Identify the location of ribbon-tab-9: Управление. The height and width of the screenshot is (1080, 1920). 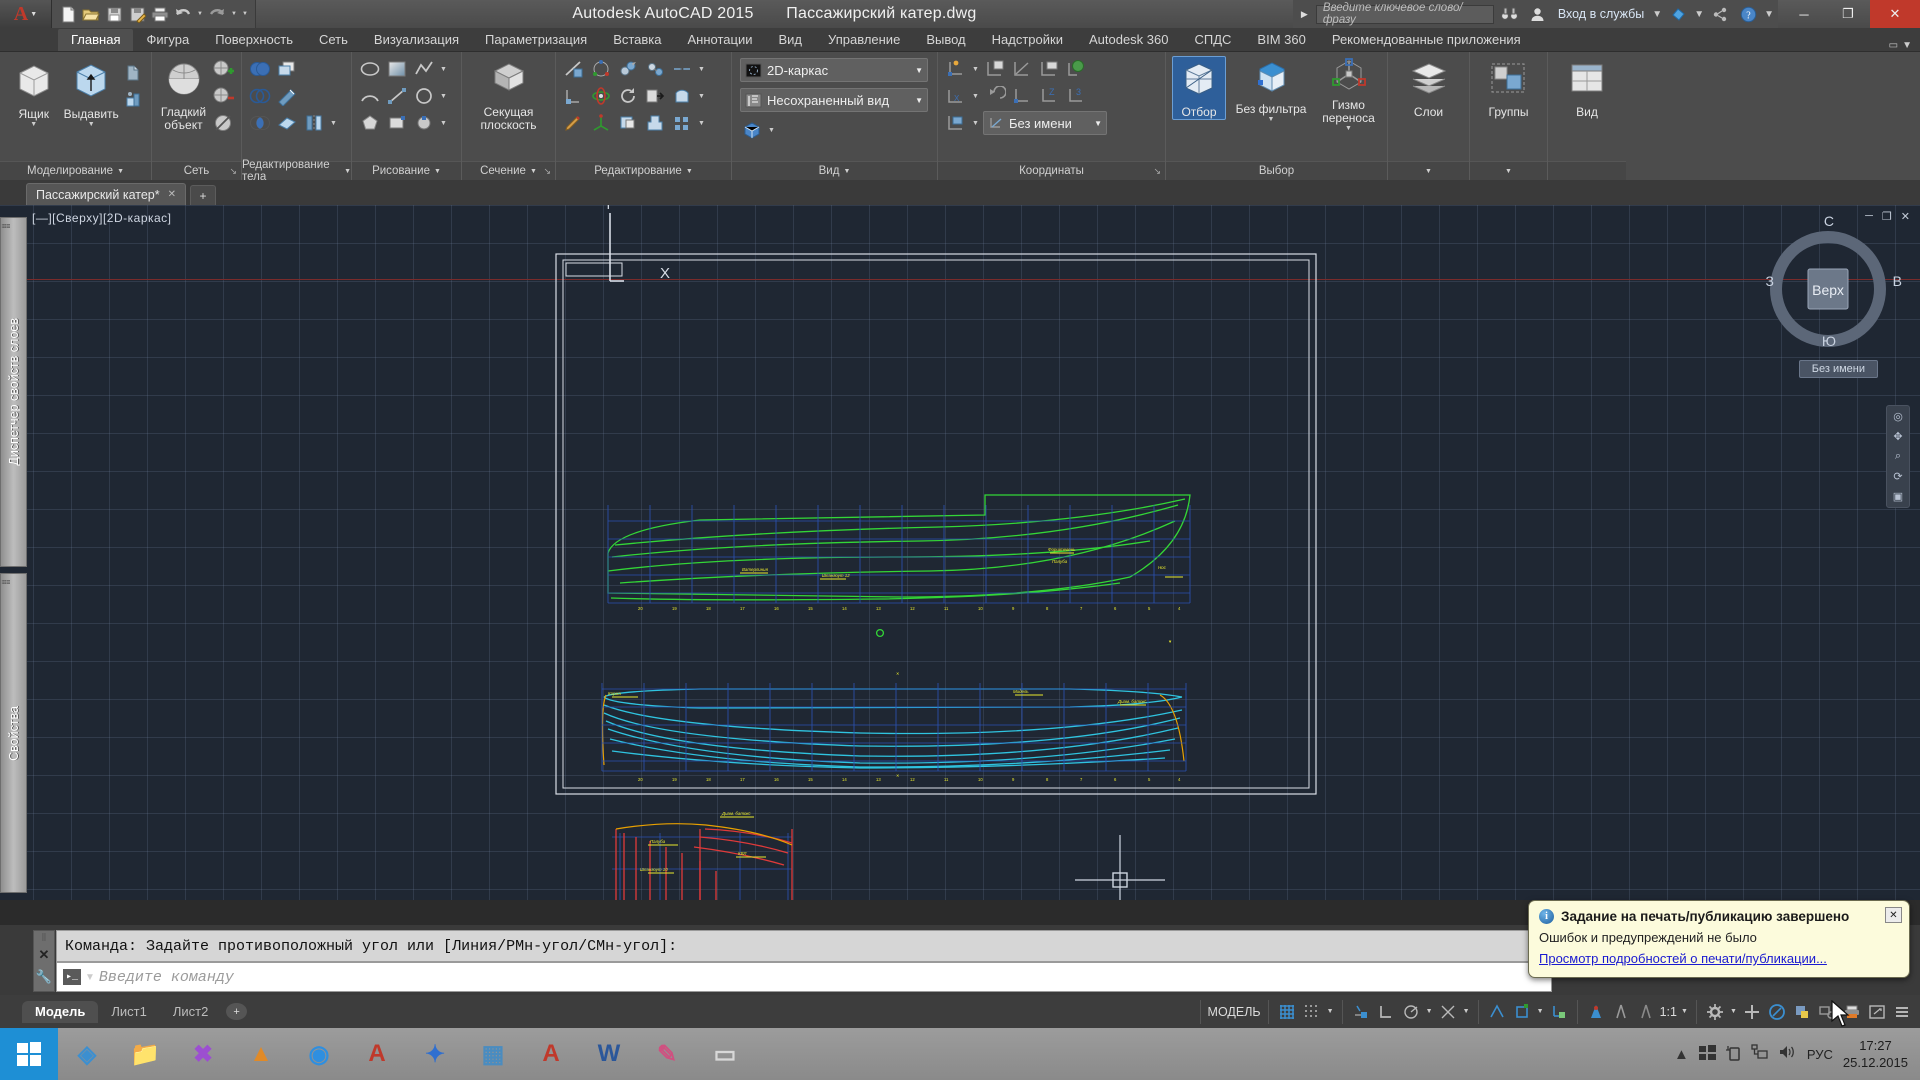
(864, 40).